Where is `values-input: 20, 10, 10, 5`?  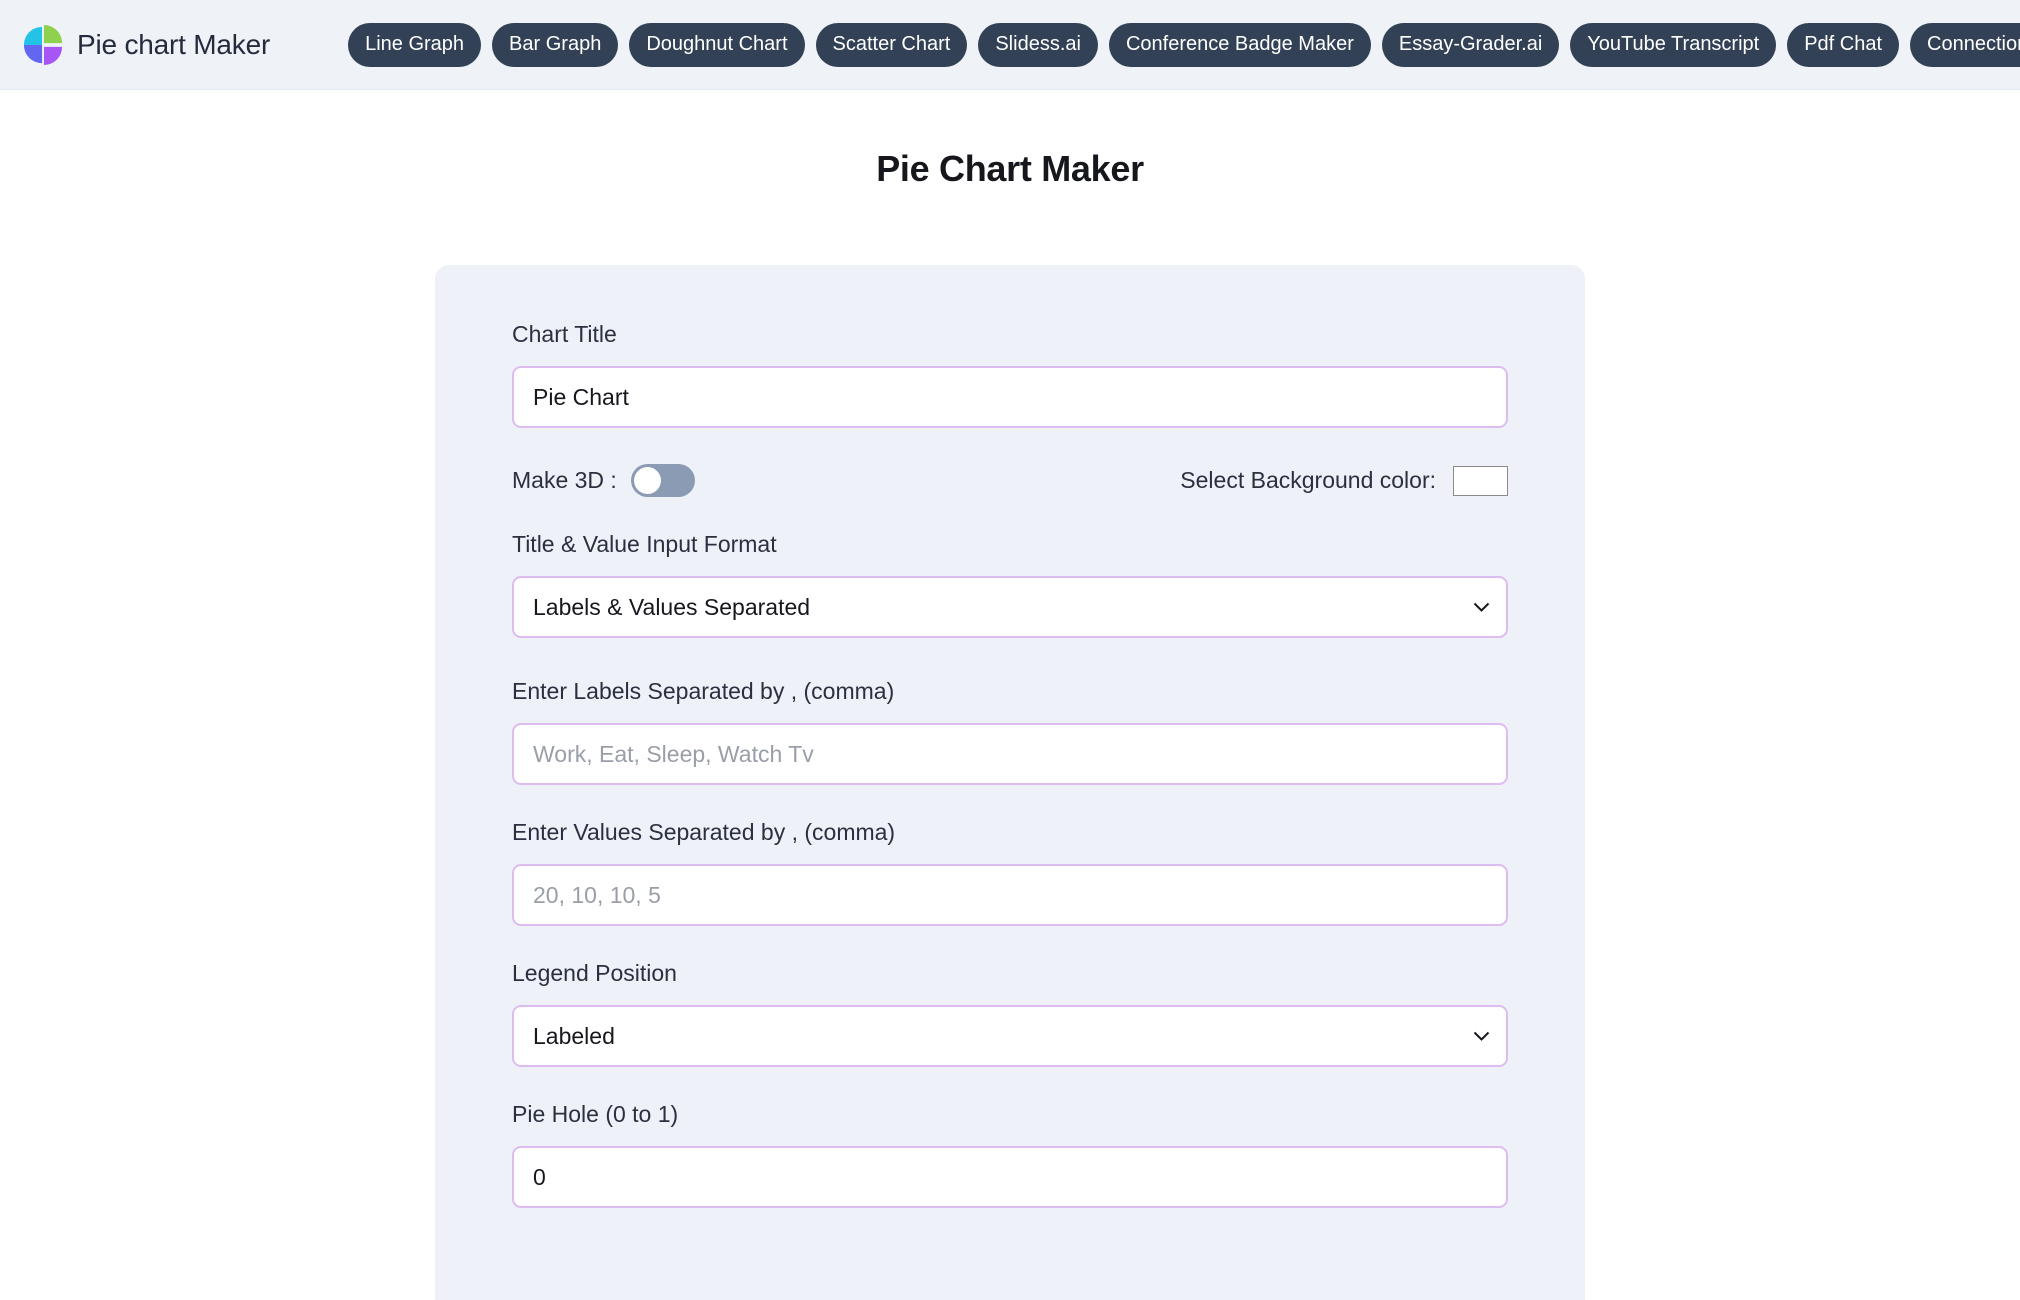 values-input: 20, 10, 10, 5 is located at coordinates (1010, 895).